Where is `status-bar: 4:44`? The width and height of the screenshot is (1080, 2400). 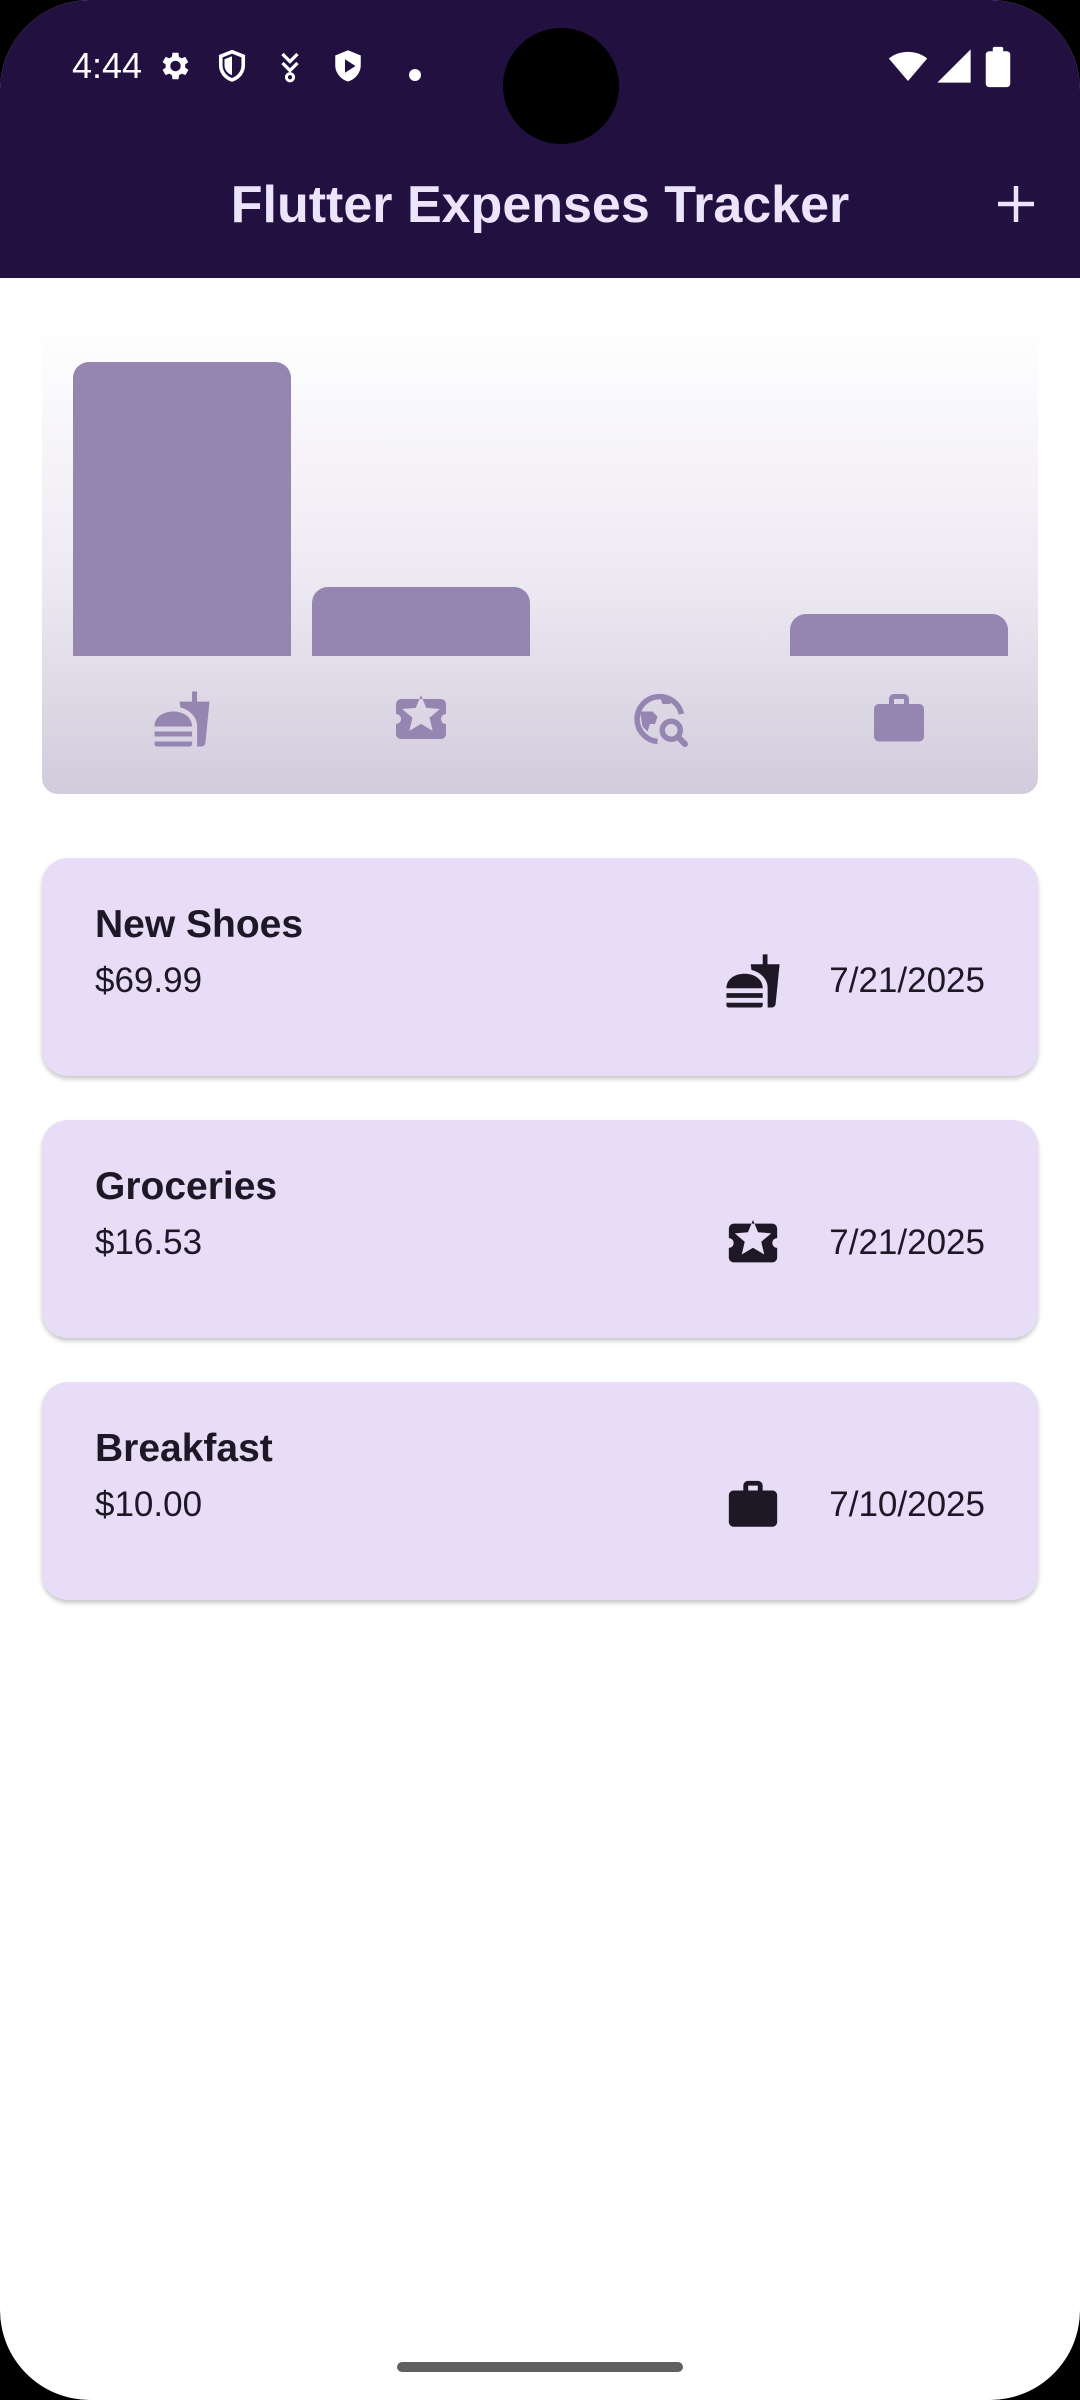 status-bar: 4:44 is located at coordinates (540, 72).